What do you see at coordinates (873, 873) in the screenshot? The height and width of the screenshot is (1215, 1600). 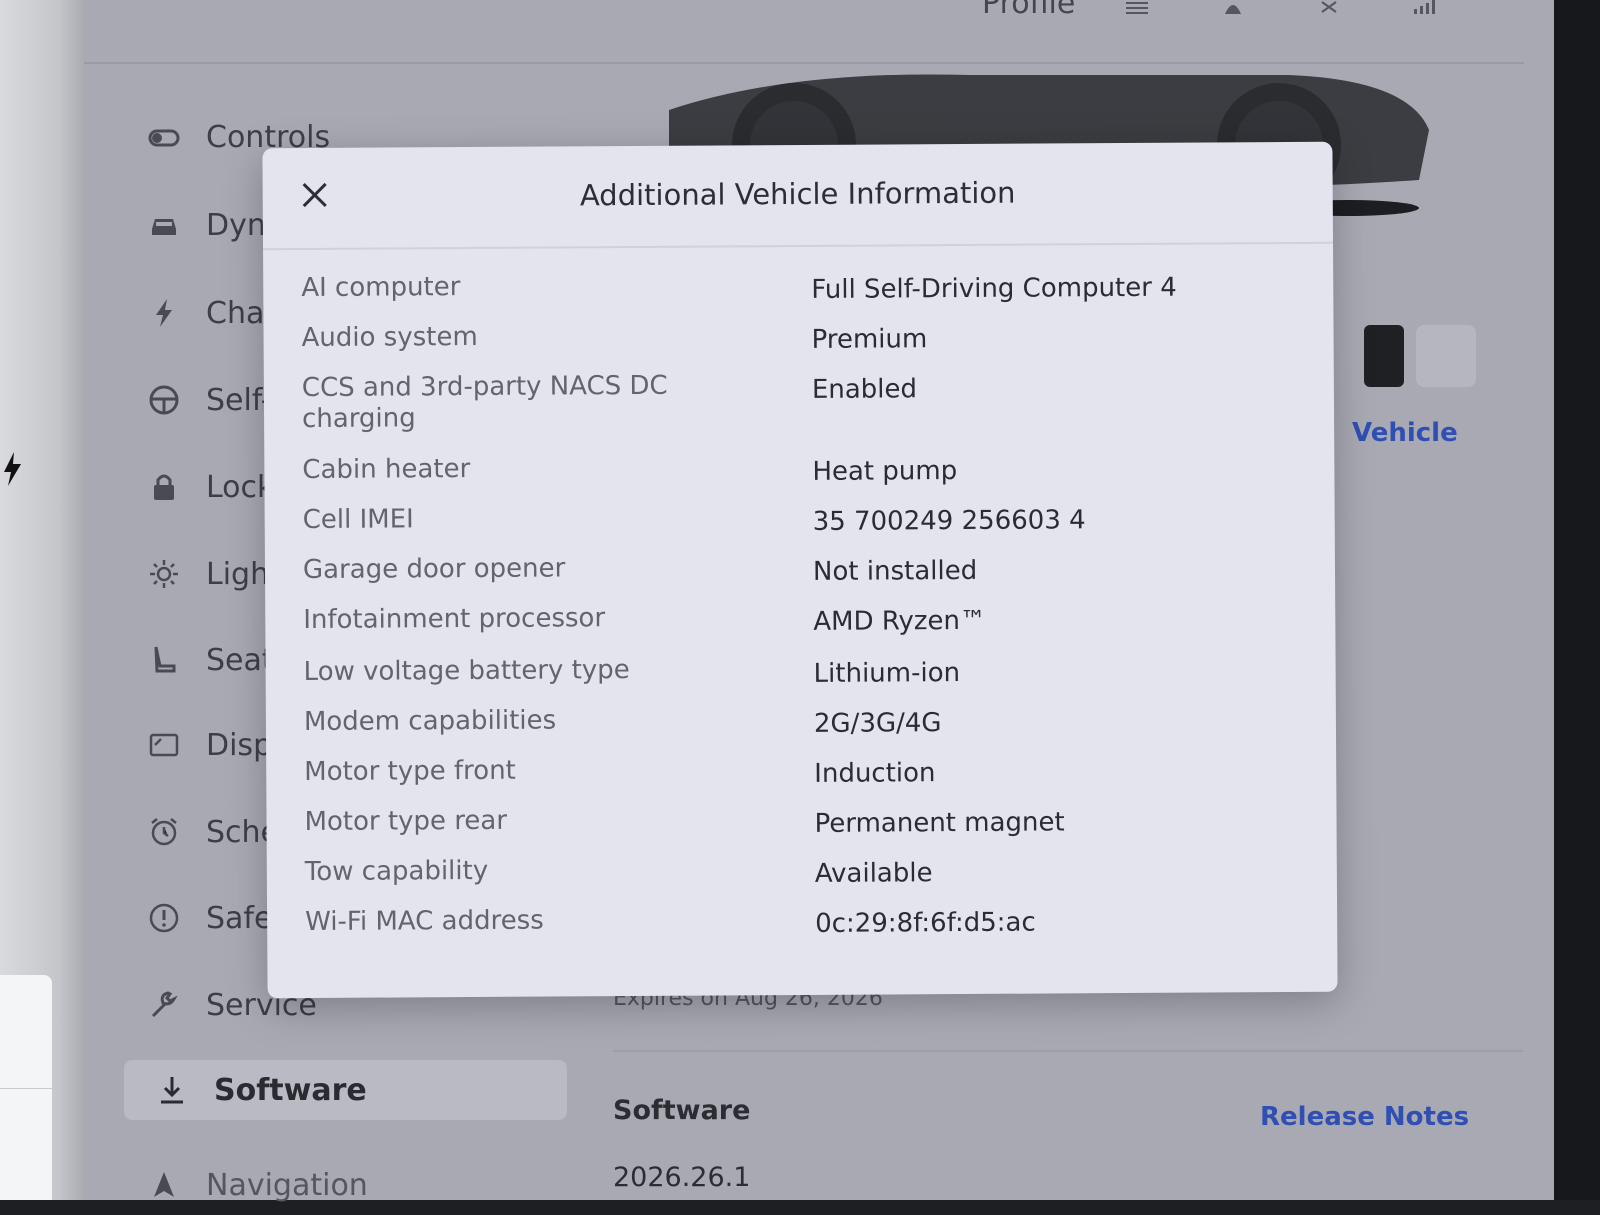 I see `info-value: Available` at bounding box center [873, 873].